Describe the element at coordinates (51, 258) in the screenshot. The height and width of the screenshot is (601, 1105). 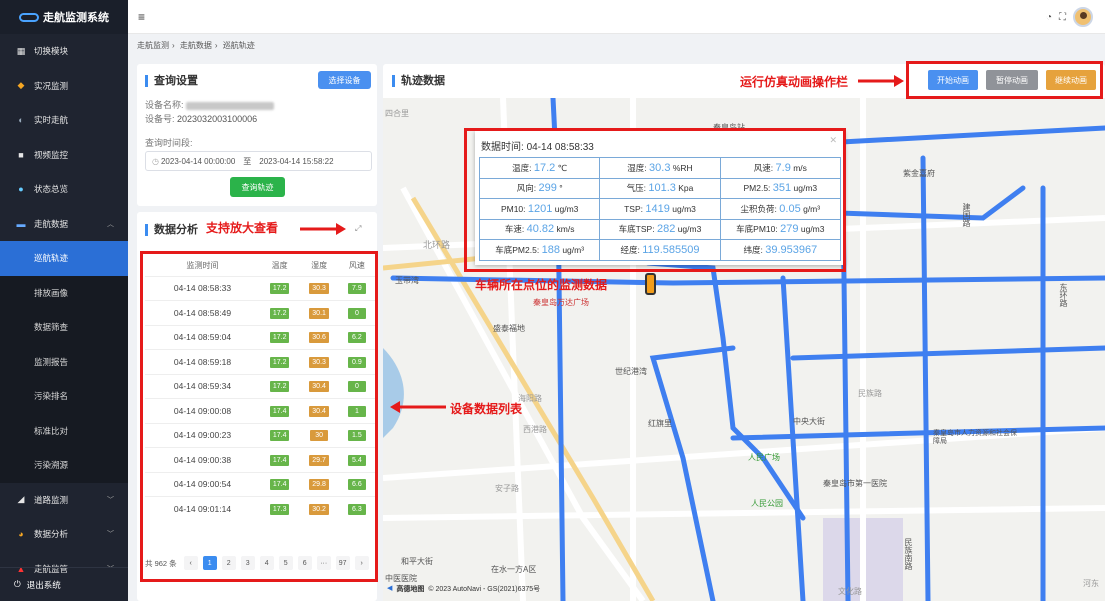
I see `sidebar-item-label: 巡航轨迹` at that location.